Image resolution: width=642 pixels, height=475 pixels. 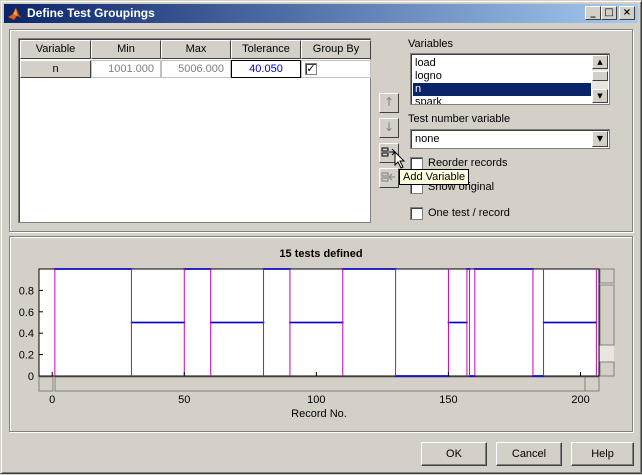 What do you see at coordinates (580, 400) in the screenshot?
I see `x-tick-label: 200` at bounding box center [580, 400].